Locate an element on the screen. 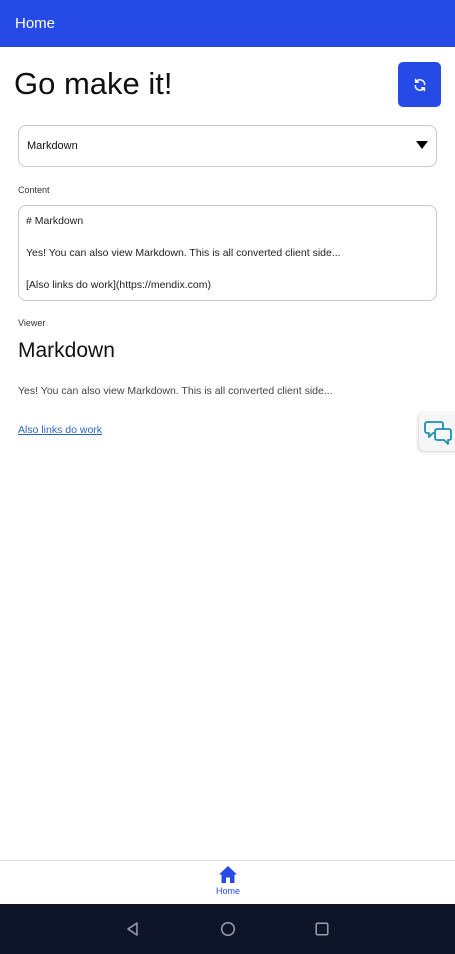 This screenshot has height=954, width=455. viewer-link: Also links do work is located at coordinates (60, 430).